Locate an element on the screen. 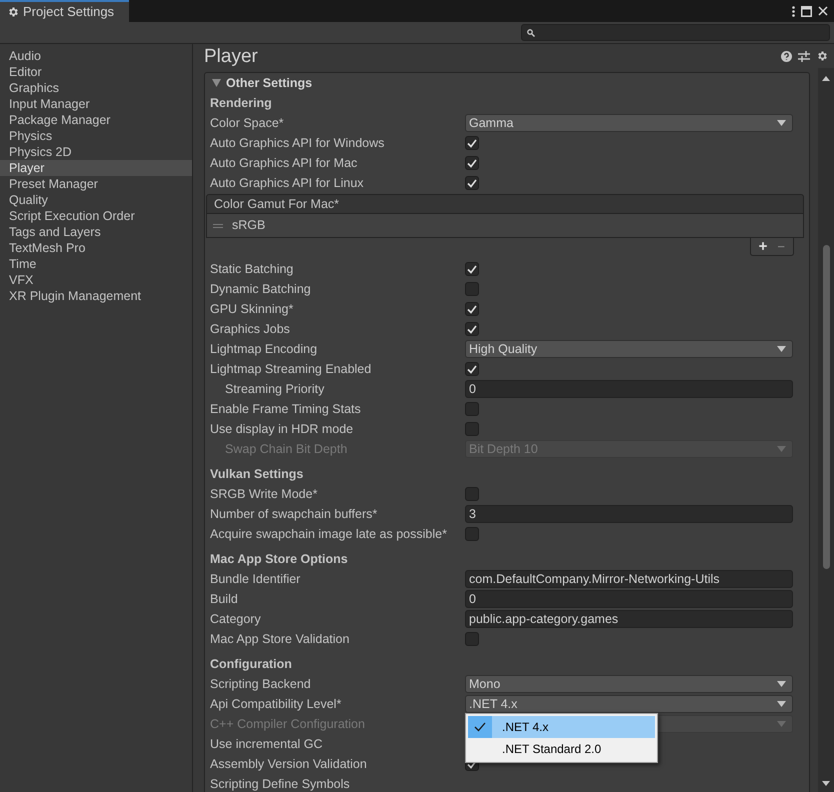 The image size is (834, 792). field-label: Mac App Store Validation is located at coordinates (280, 639).